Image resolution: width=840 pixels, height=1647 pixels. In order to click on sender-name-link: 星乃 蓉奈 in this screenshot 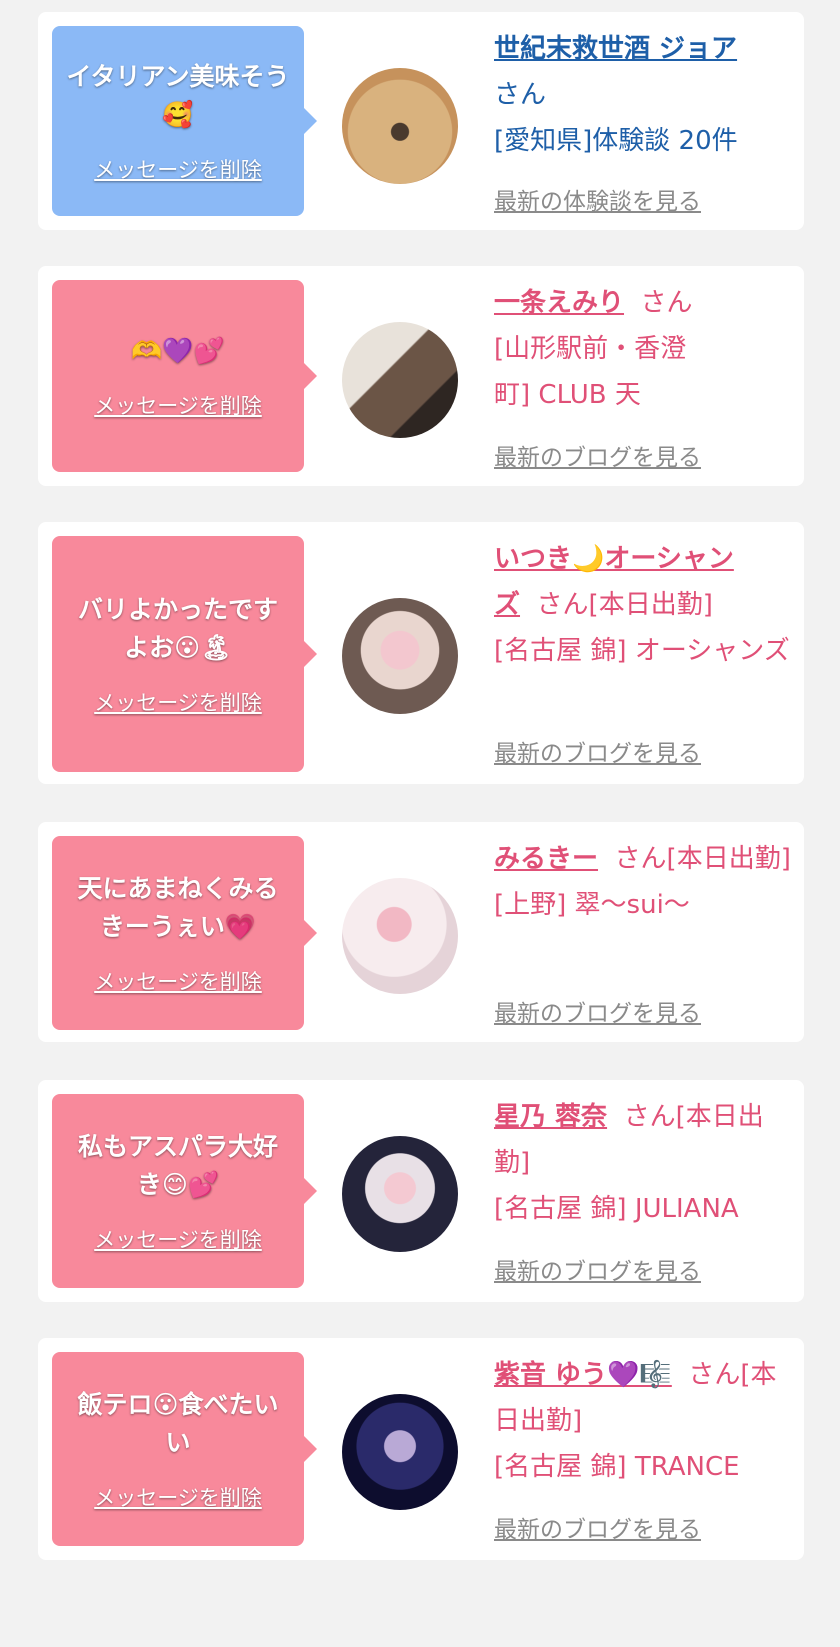, I will do `click(550, 1117)`.